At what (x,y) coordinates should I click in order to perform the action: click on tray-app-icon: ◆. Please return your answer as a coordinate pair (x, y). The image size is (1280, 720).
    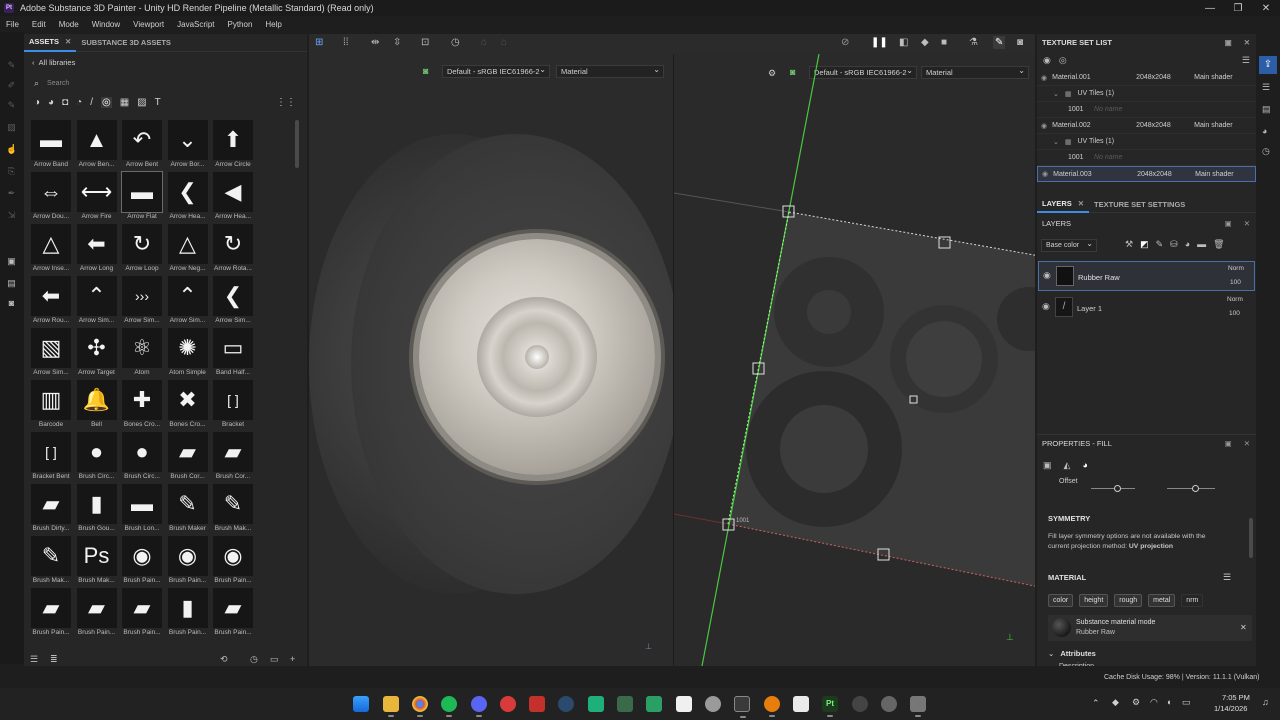
    Looking at the image, I should click on (1115, 702).